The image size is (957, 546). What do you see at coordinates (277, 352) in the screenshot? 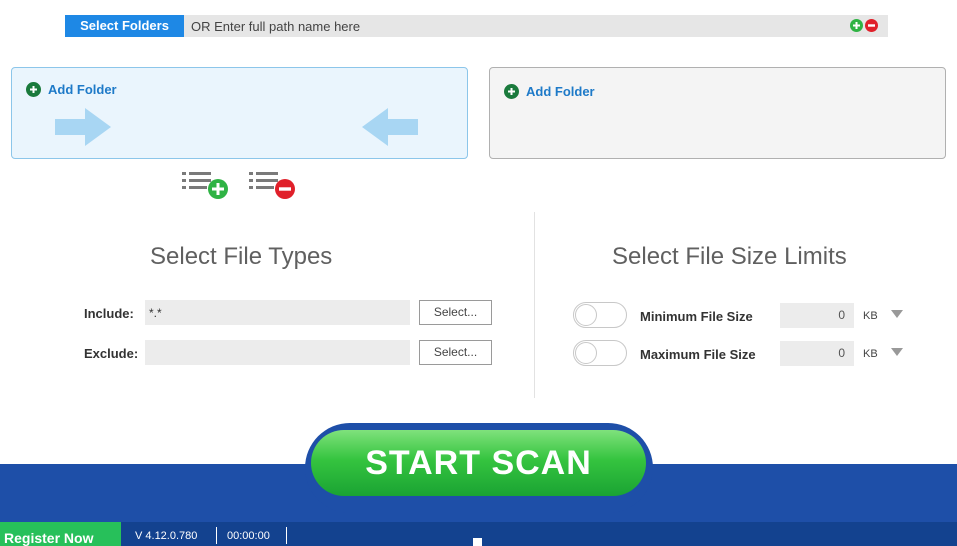
I see `exclude-field` at bounding box center [277, 352].